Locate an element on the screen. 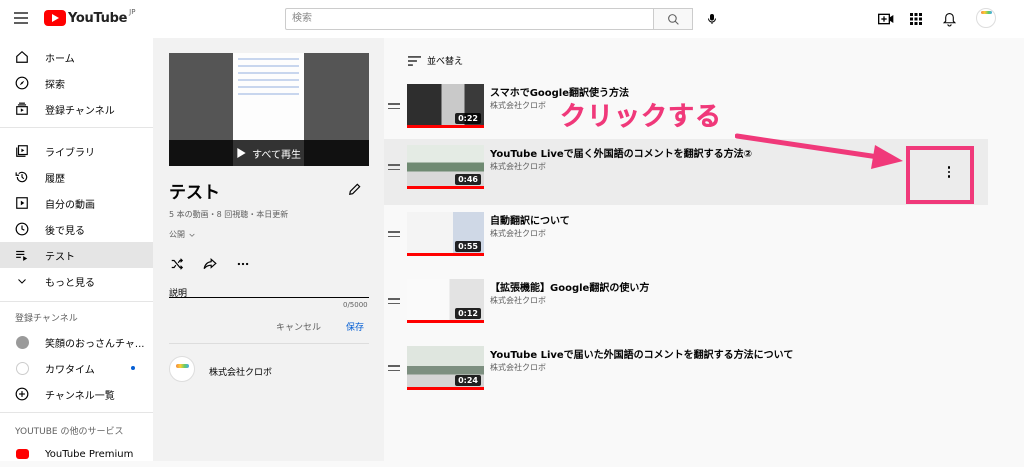  youtube-premium-icon is located at coordinates (22, 454).